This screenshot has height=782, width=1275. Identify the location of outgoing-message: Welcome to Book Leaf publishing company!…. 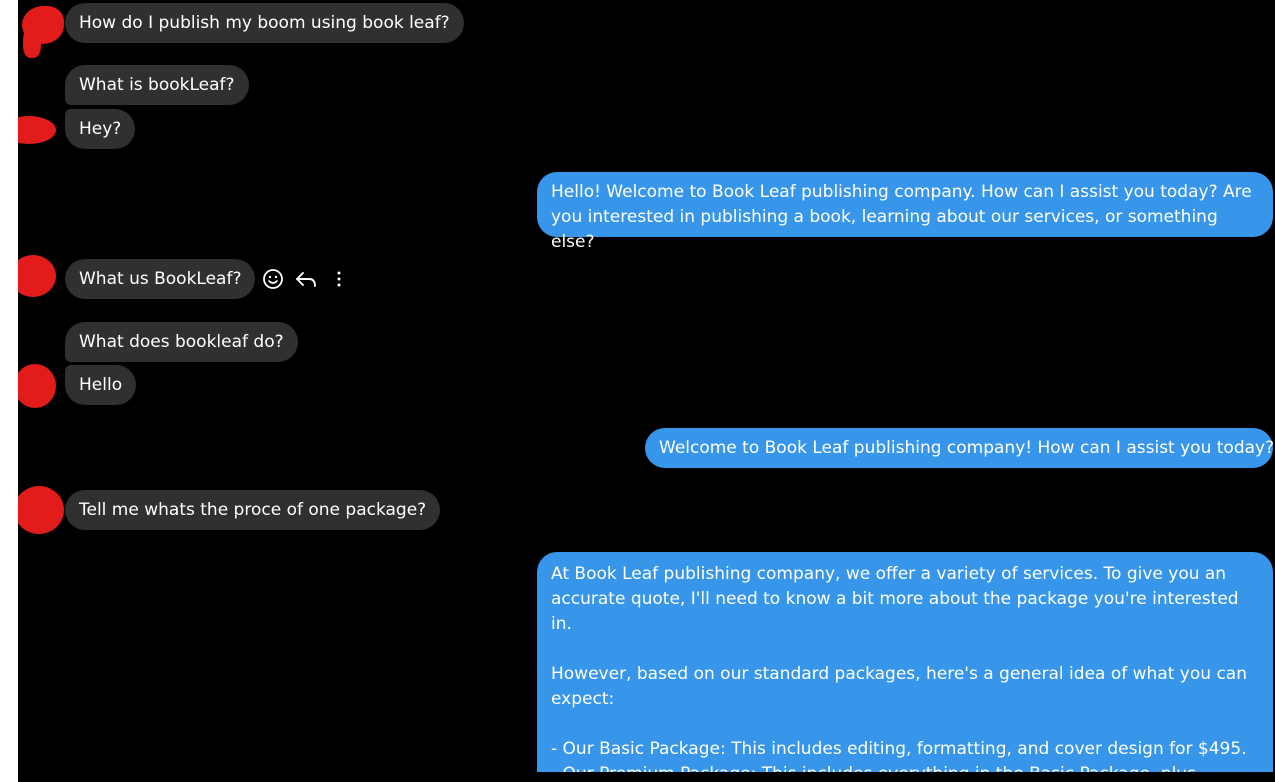
(959, 448).